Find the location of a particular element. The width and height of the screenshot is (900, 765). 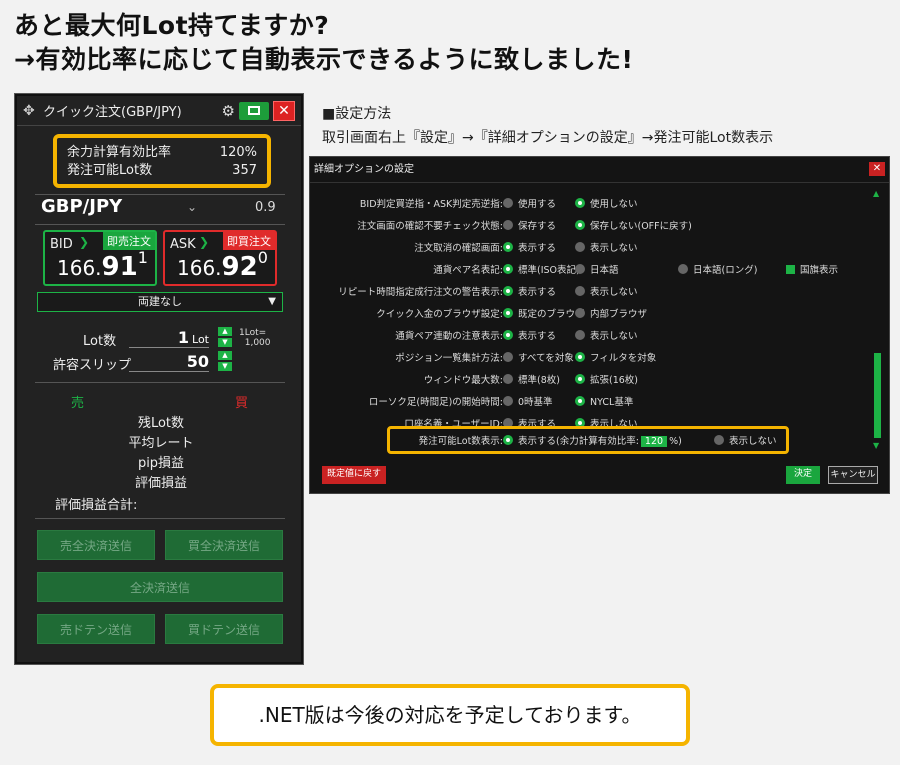

option-radio: 保存しない(OFFに戻す) is located at coordinates (633, 225).